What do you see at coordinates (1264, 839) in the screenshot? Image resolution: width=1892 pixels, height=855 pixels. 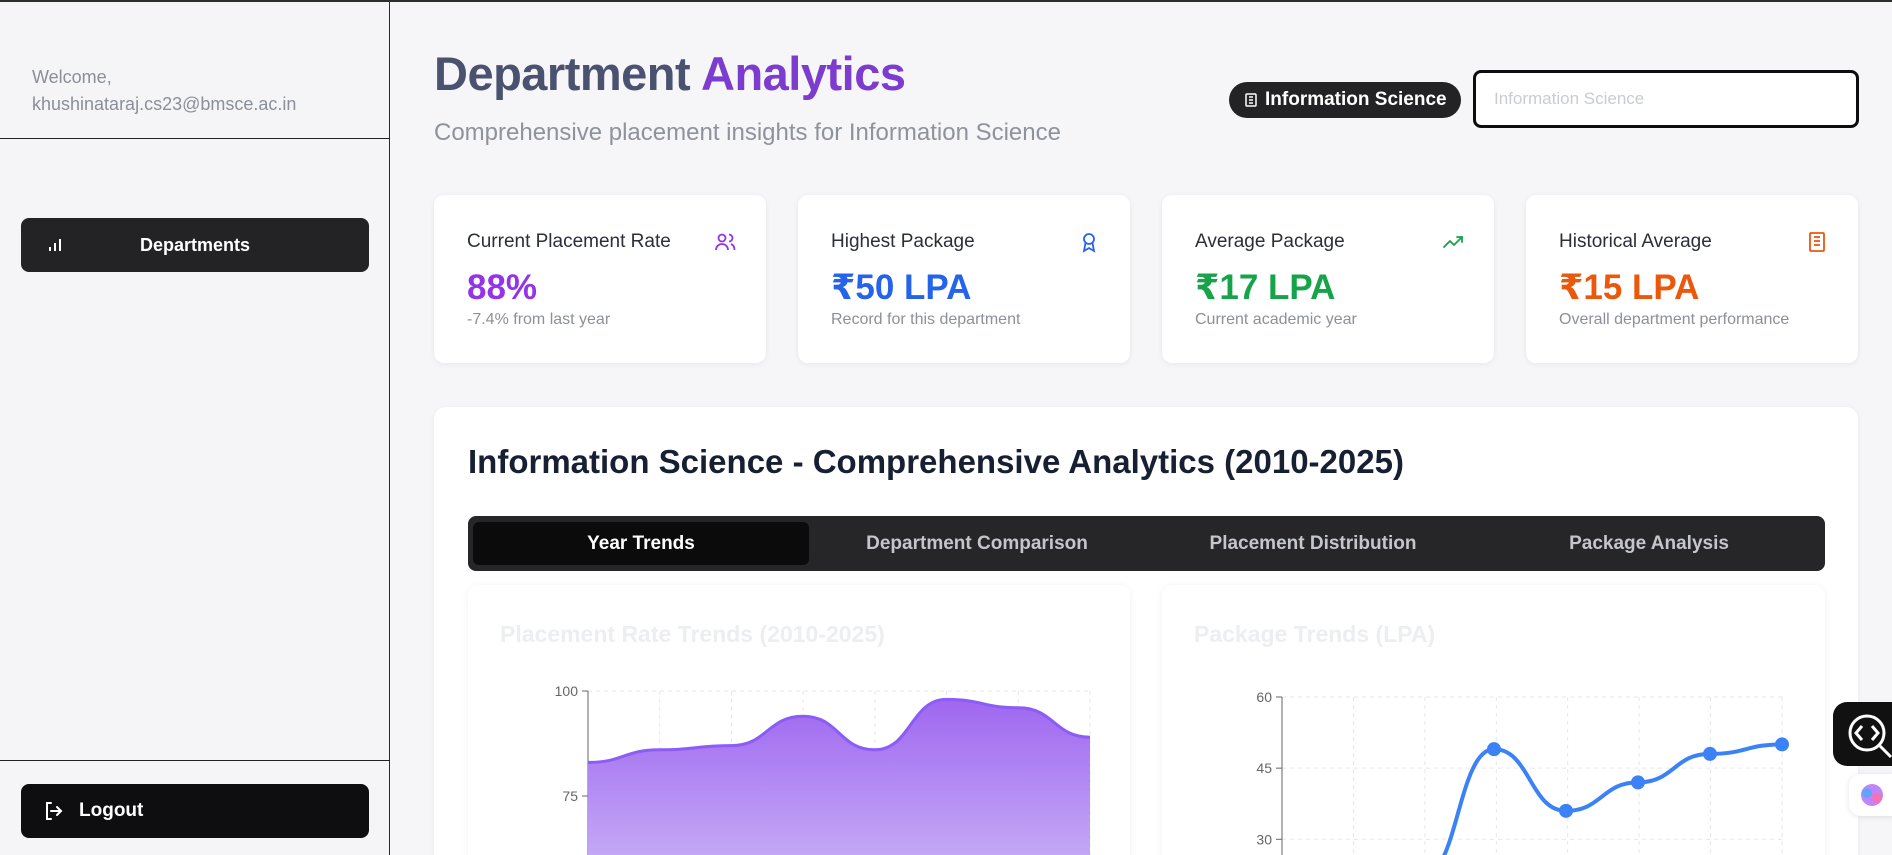 I see `y-tick-label: 30` at bounding box center [1264, 839].